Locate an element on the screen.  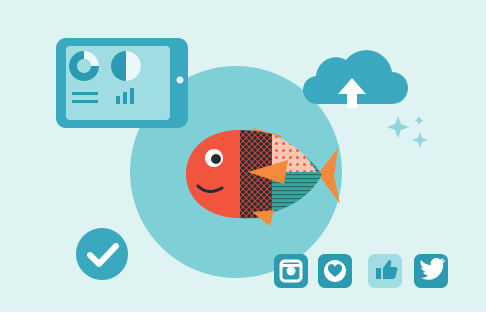
white-bottom-frame is located at coordinates (243, 317).